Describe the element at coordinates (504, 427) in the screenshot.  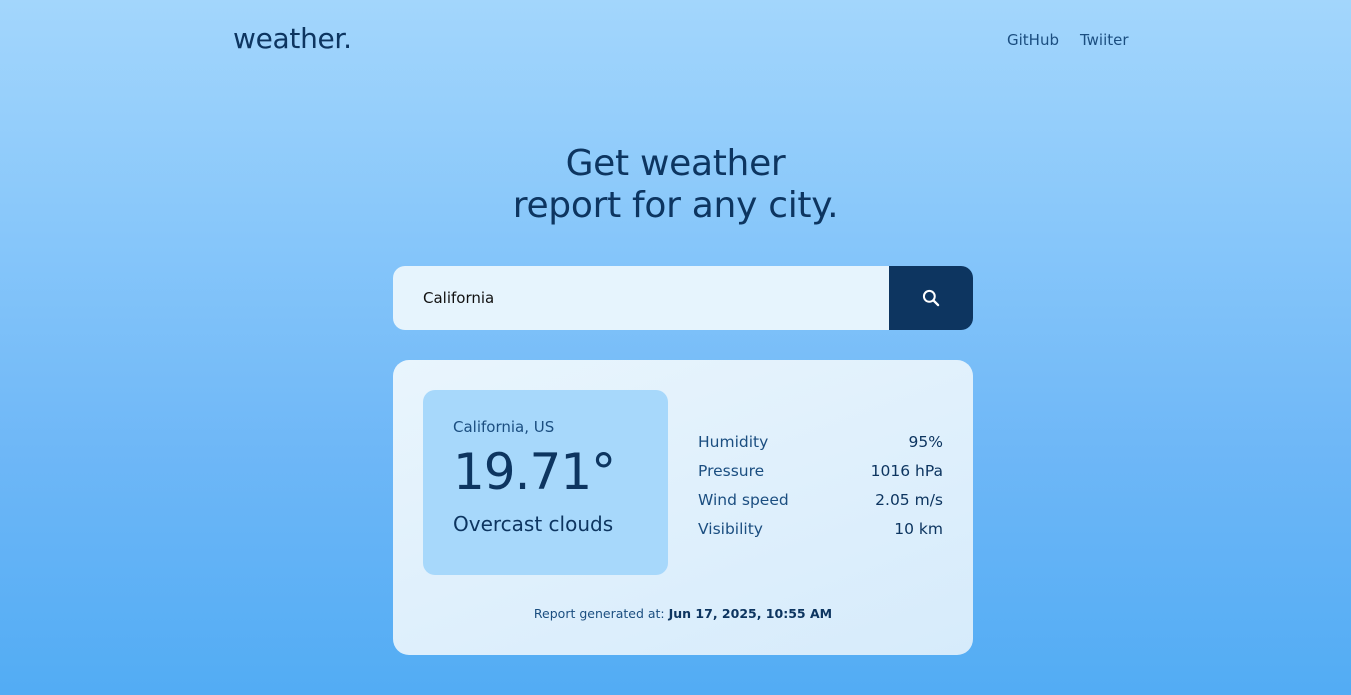
I see `location-label: California, US` at that location.